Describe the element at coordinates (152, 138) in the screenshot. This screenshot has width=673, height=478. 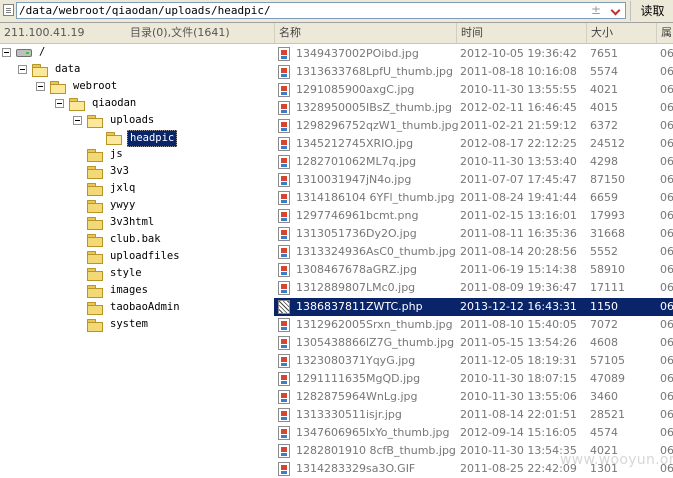
I see `tree-node-label-selected: headpic` at that location.